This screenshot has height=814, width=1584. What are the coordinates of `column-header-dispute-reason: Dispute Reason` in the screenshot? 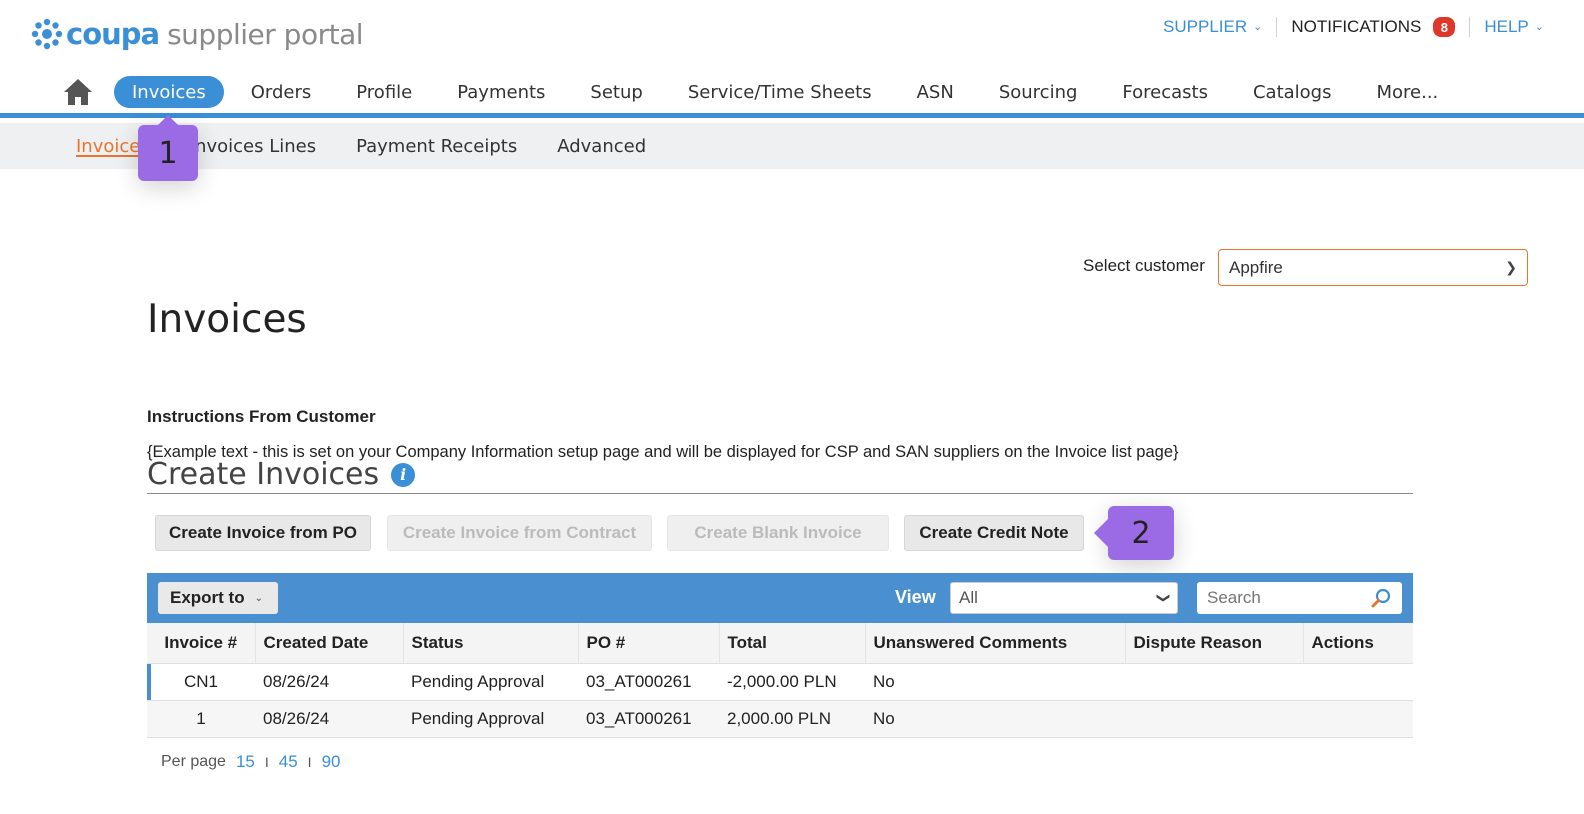 It's located at (1214, 643).